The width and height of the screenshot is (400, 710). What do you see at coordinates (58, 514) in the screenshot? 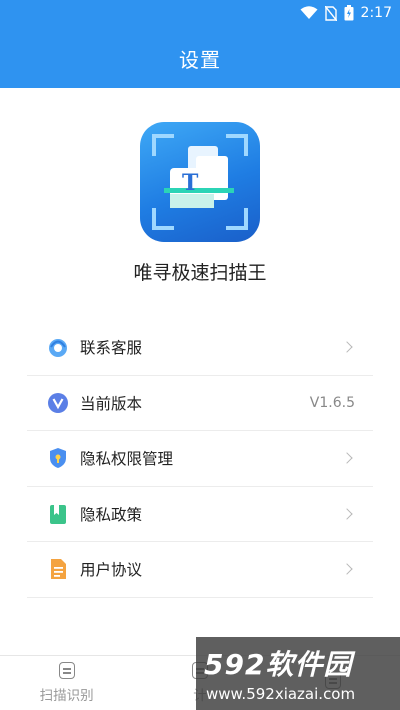
I see `bookmark-icon` at bounding box center [58, 514].